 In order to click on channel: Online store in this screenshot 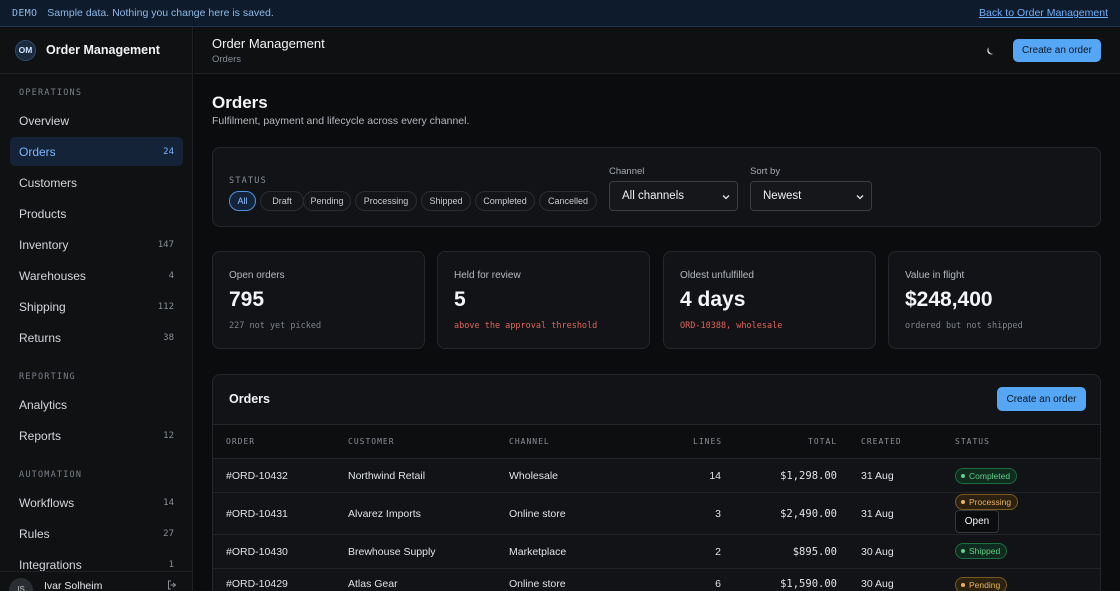, I will do `click(537, 584)`.